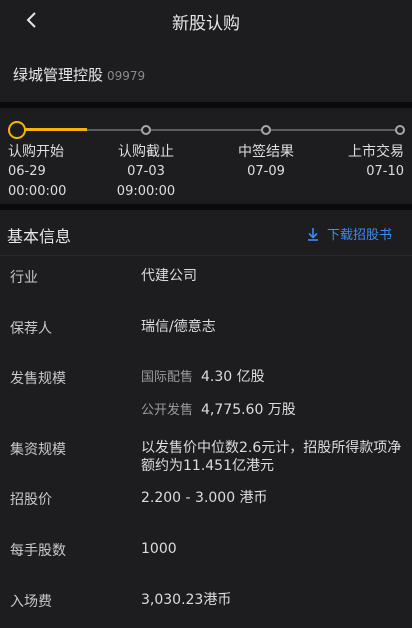 This screenshot has height=628, width=412. I want to click on industry-label: 行业, so click(24, 278).